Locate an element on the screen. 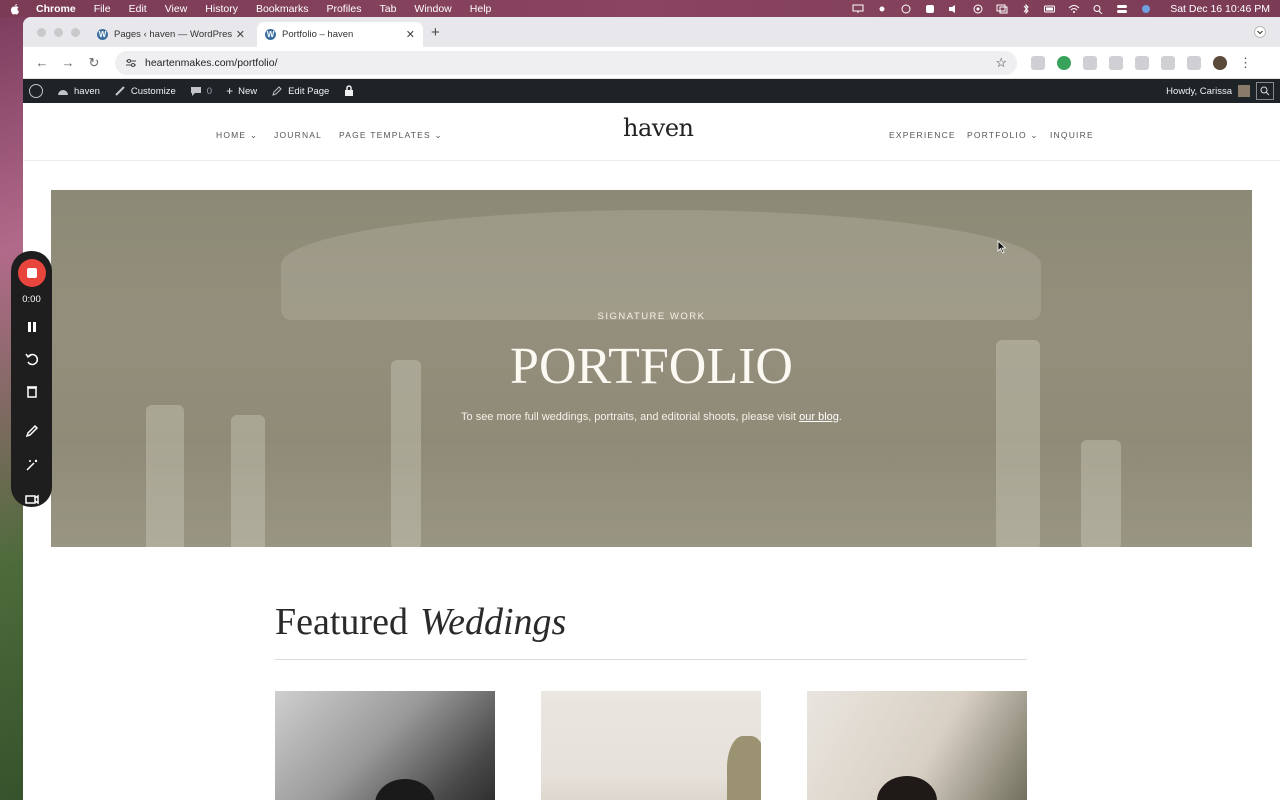  side-panel-icon is located at coordinates (1194, 62).